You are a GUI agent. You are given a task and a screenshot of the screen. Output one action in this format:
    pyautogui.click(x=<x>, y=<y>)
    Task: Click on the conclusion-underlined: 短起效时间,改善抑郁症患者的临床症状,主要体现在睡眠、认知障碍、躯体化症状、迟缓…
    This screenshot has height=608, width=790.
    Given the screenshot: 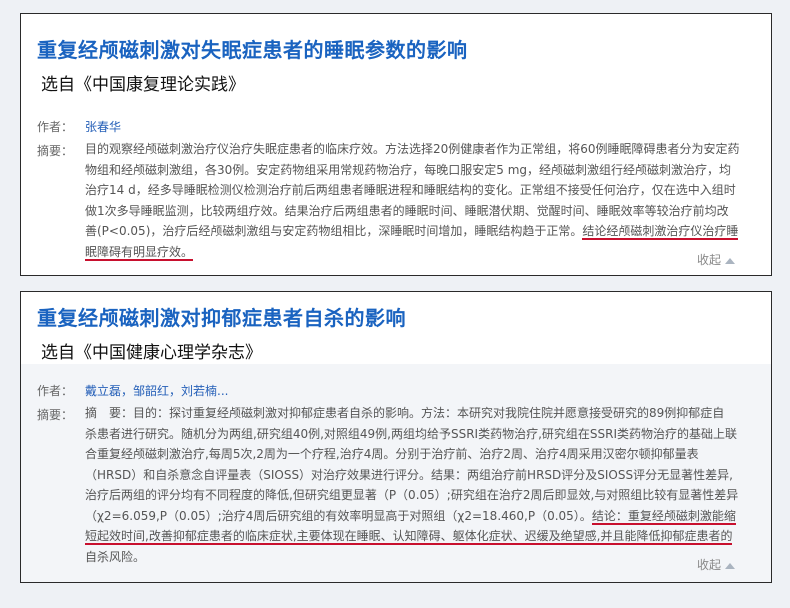 What is the action you would take?
    pyautogui.click(x=409, y=537)
    